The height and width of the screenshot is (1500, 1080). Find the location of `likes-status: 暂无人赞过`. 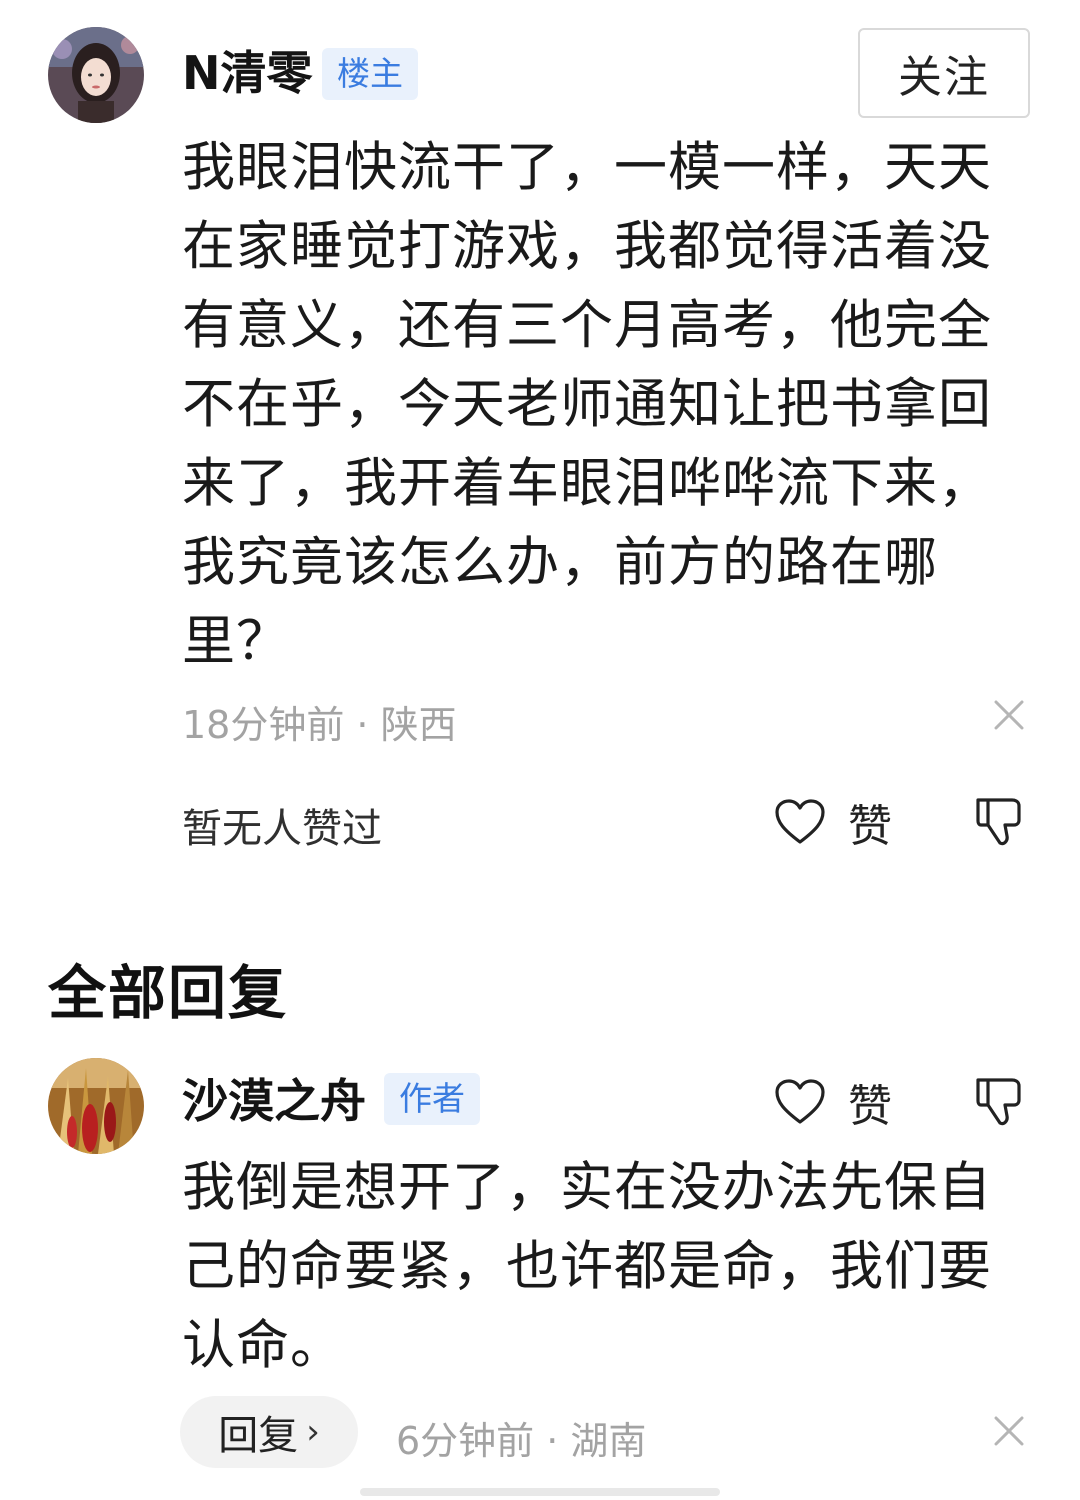

likes-status: 暂无人赞过 is located at coordinates (282, 829).